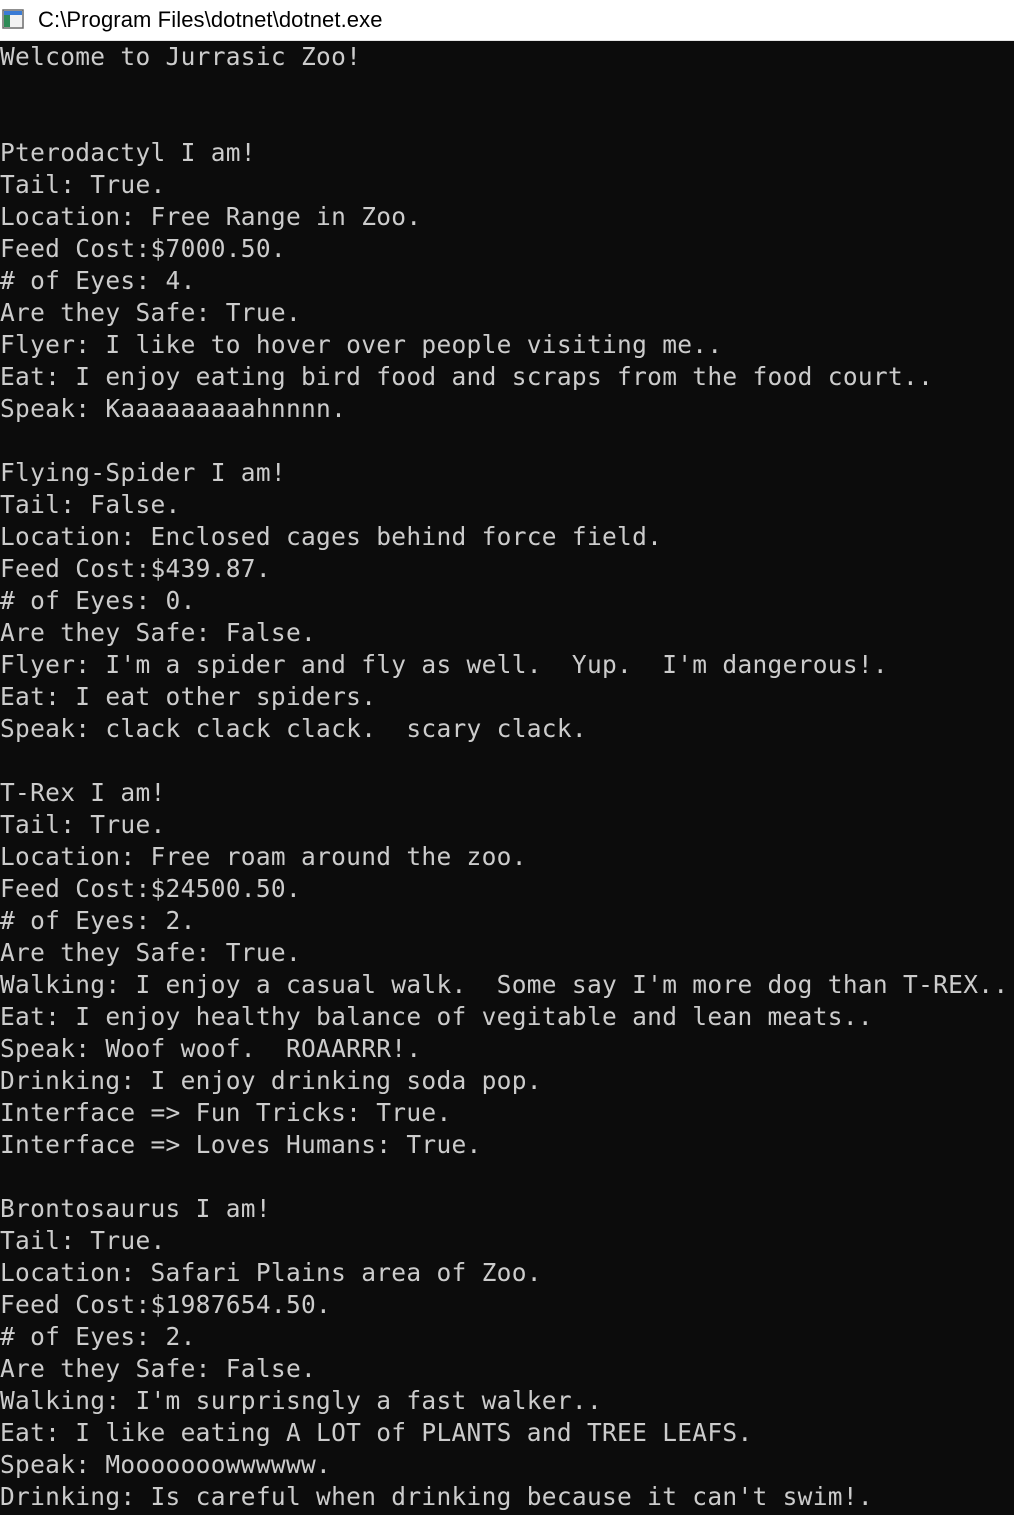  What do you see at coordinates (263, 856) in the screenshot?
I see `console-line: Location: Free roam around the zoo.` at bounding box center [263, 856].